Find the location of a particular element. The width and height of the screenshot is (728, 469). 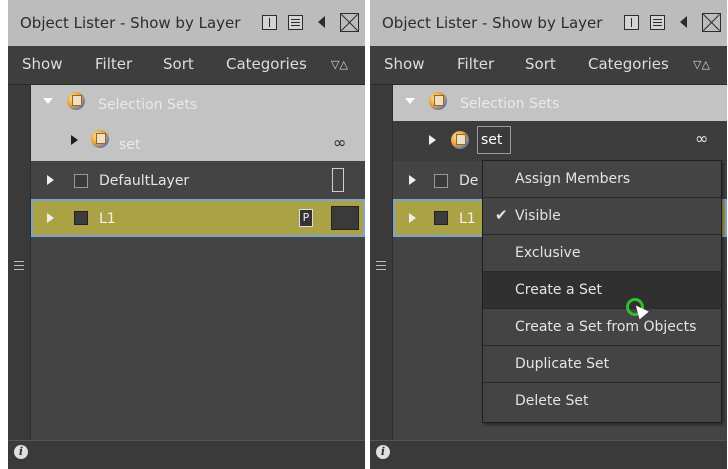

menu-item-label: Exclusive is located at coordinates (548, 253).